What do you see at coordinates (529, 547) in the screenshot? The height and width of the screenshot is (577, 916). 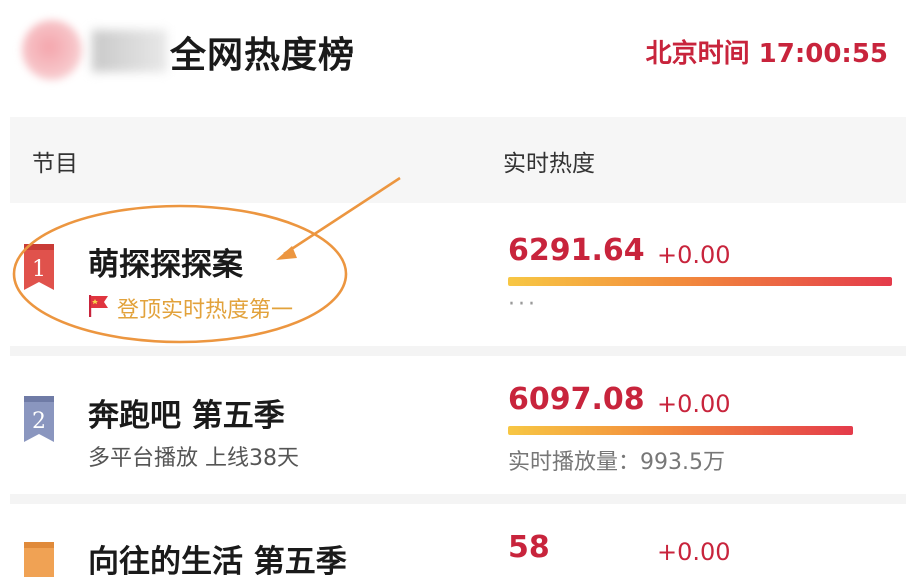 I see `heat-value: 58` at bounding box center [529, 547].